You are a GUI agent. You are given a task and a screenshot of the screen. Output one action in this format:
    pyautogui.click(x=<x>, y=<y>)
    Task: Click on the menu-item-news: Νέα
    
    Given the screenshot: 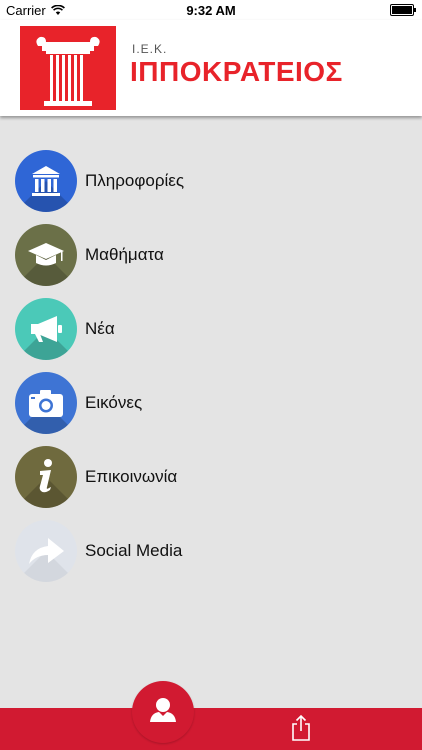 What is the action you would take?
    pyautogui.click(x=65, y=329)
    